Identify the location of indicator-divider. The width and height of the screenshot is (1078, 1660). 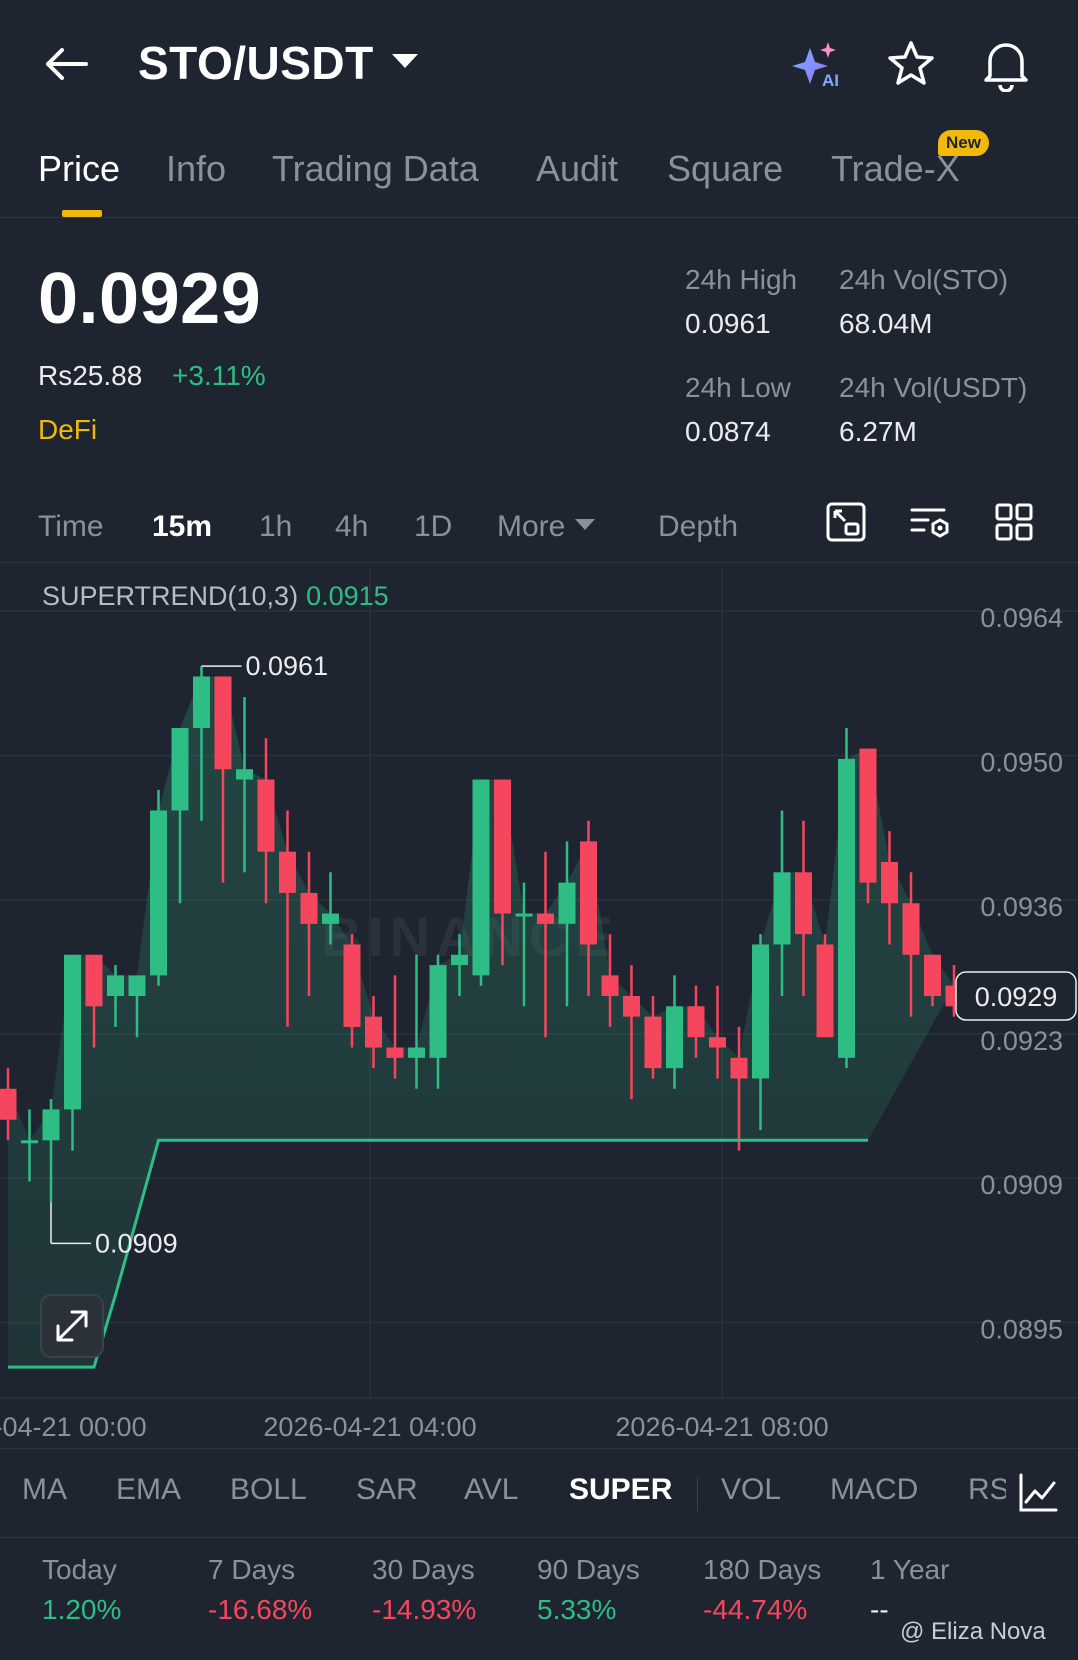
(697, 1494).